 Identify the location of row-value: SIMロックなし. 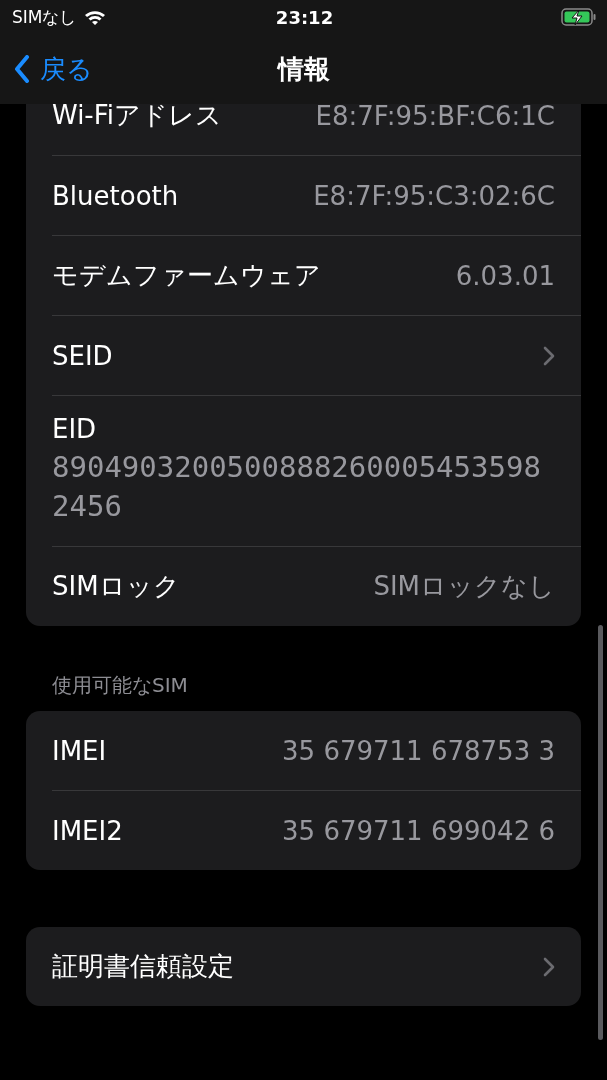
(464, 586).